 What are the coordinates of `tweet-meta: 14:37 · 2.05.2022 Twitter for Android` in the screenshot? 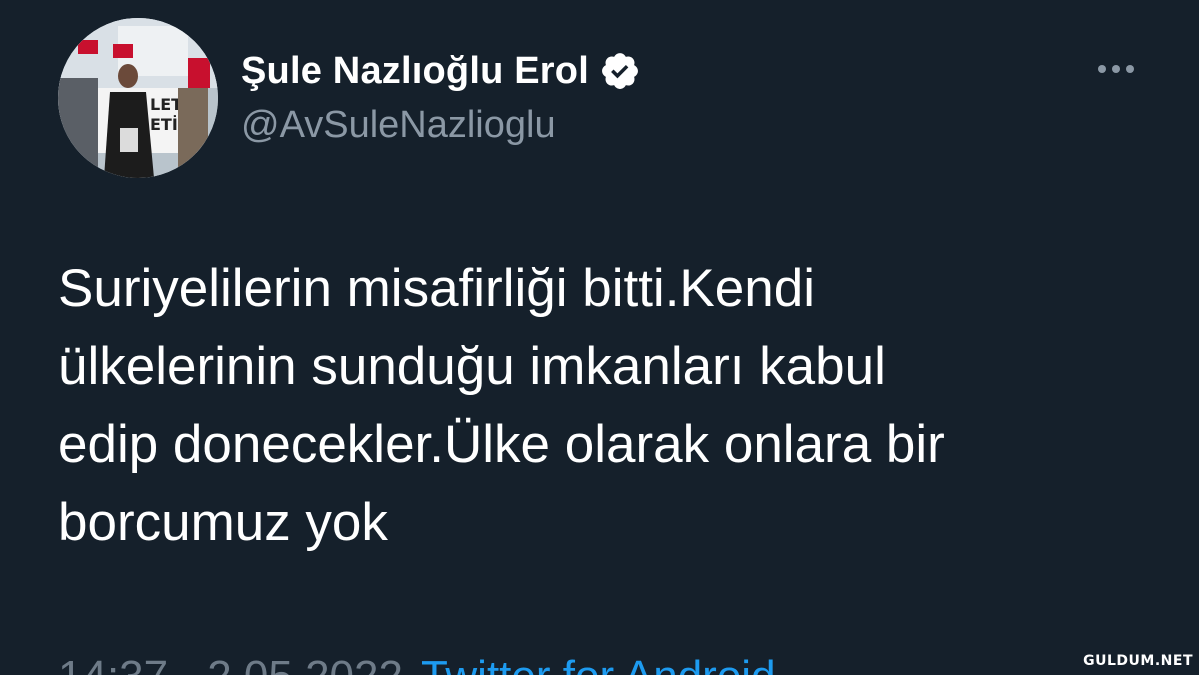 It's located at (417, 663).